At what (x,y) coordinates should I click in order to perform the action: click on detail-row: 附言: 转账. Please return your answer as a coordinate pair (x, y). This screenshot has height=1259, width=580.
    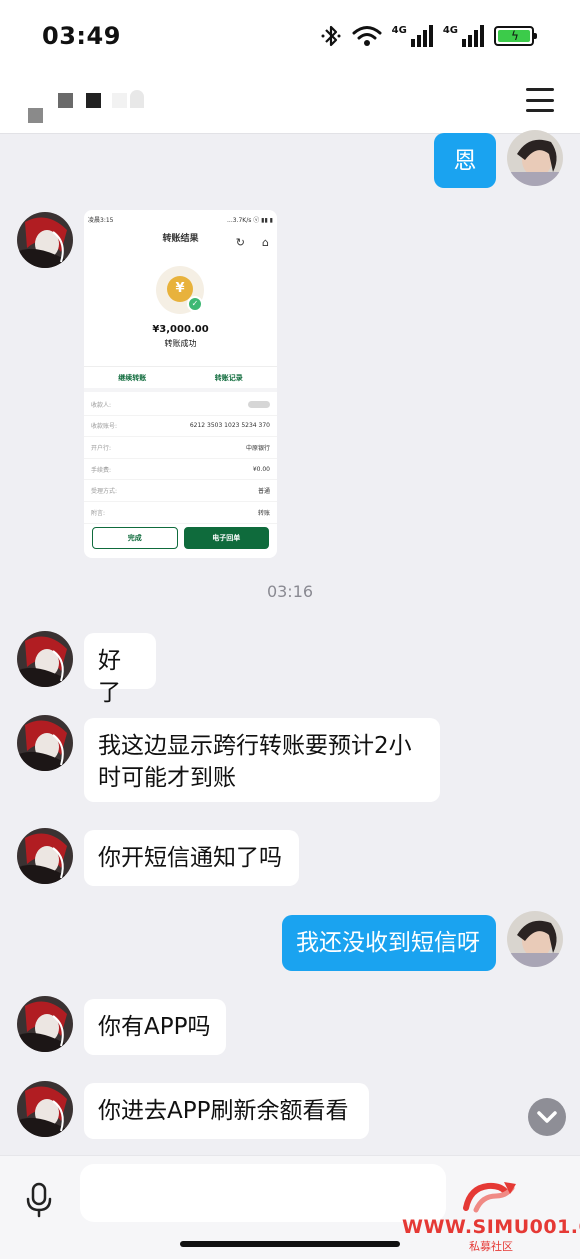
    Looking at the image, I should click on (180, 513).